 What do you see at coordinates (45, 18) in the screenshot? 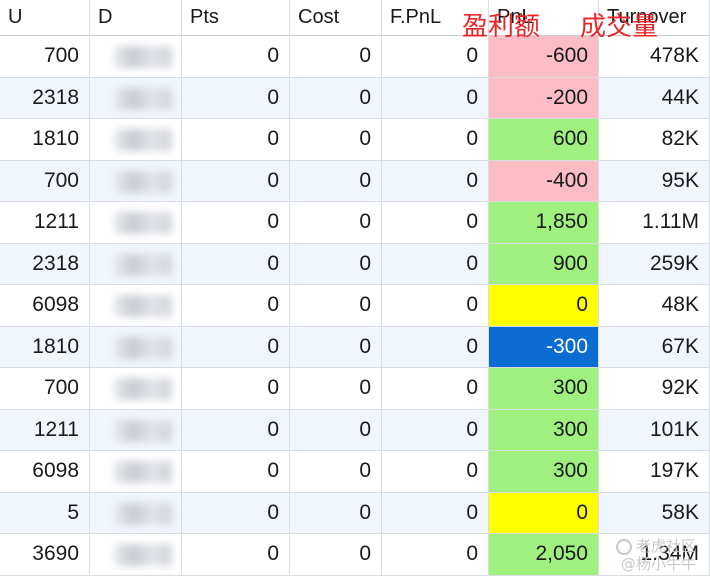
I see `column-header-u: U` at bounding box center [45, 18].